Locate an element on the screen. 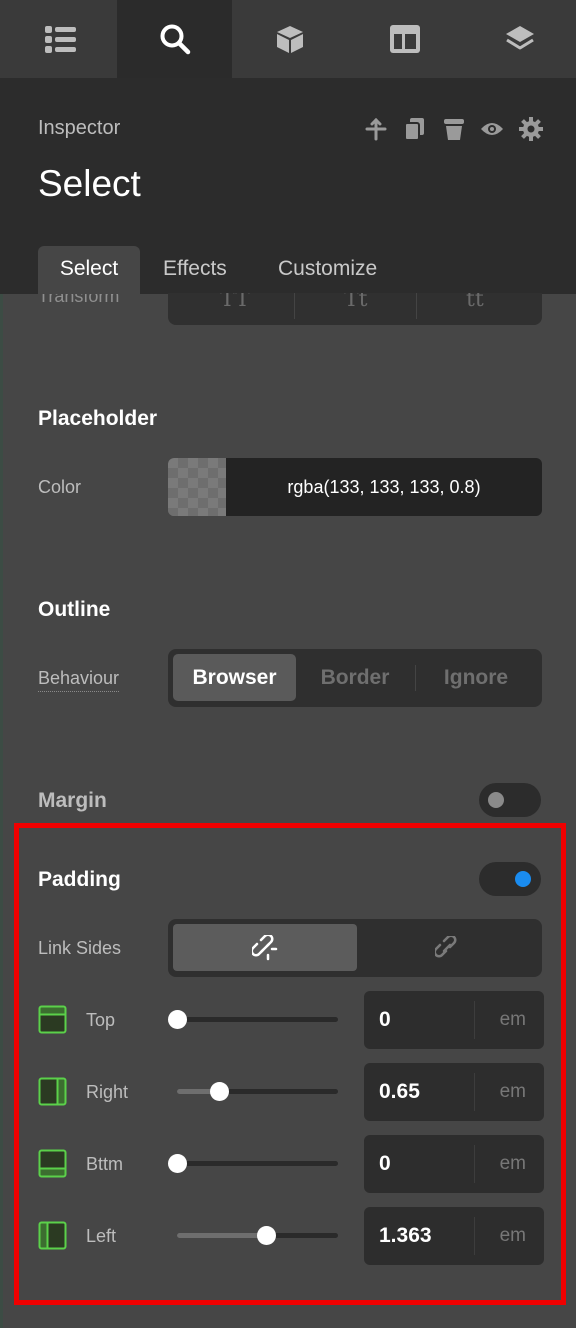  placeholder-color-label: Color is located at coordinates (60, 487).